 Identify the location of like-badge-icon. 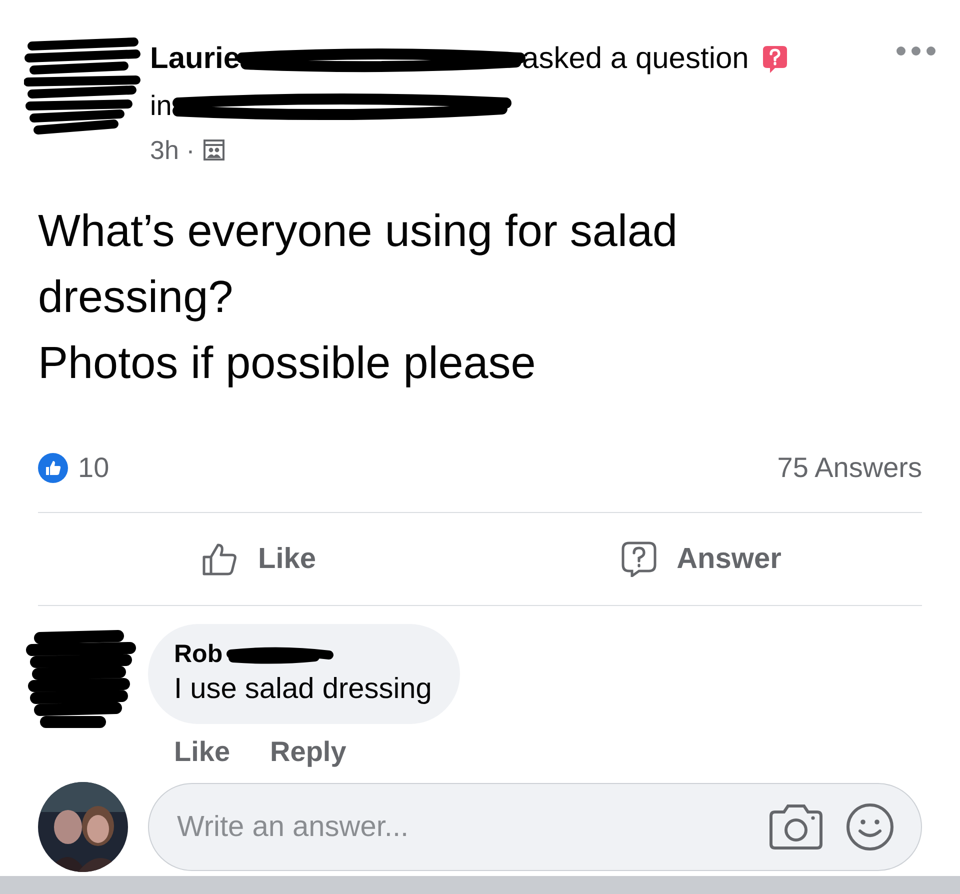
(53, 468).